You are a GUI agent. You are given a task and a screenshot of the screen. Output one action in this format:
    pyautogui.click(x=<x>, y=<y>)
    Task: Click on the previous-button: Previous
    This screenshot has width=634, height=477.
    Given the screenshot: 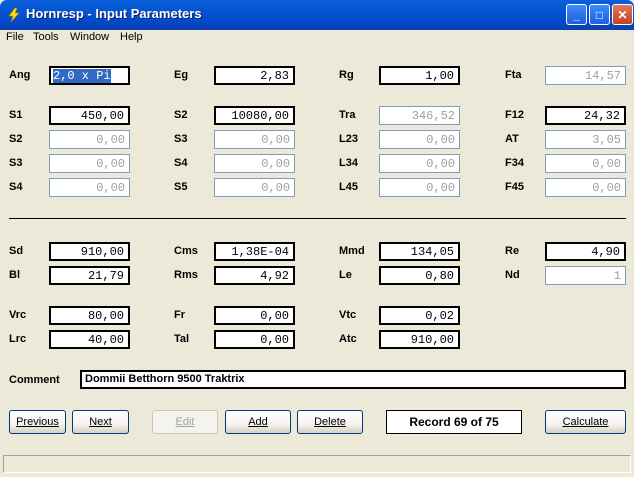 What is the action you would take?
    pyautogui.click(x=37, y=422)
    